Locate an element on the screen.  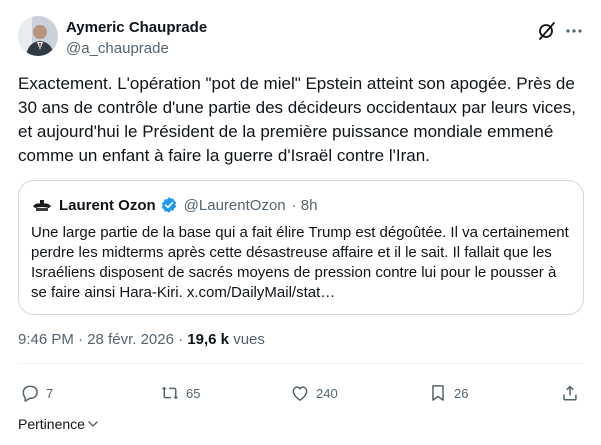
sort-label: Pertinence is located at coordinates (51, 424).